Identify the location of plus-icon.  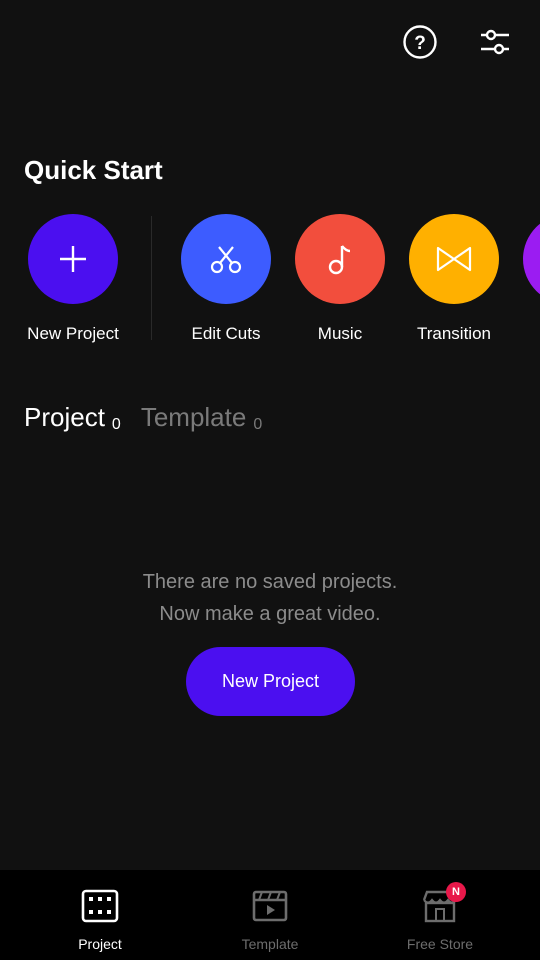
(73, 259).